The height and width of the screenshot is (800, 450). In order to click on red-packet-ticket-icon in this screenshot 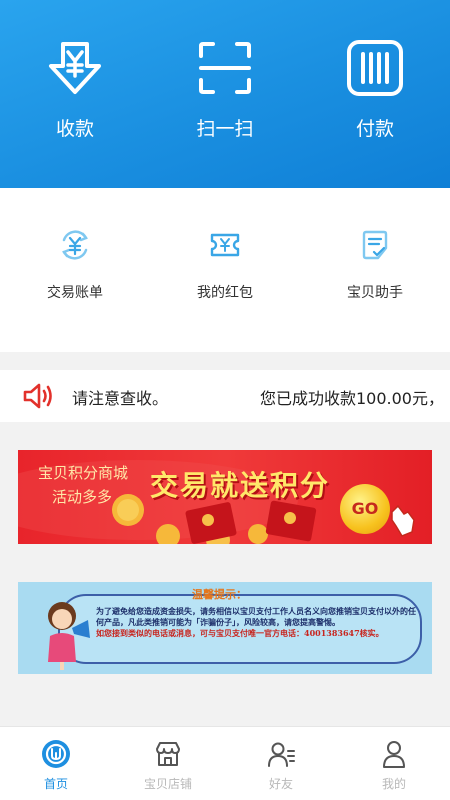, I will do `click(225, 245)`.